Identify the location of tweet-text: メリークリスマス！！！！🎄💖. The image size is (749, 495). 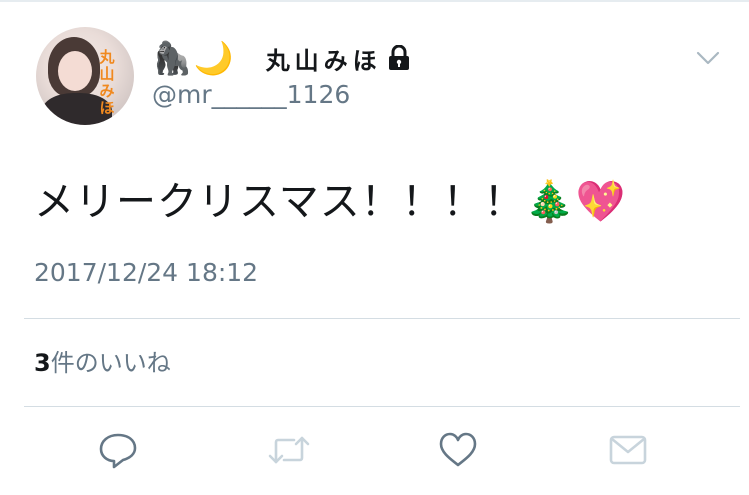
(330, 202).